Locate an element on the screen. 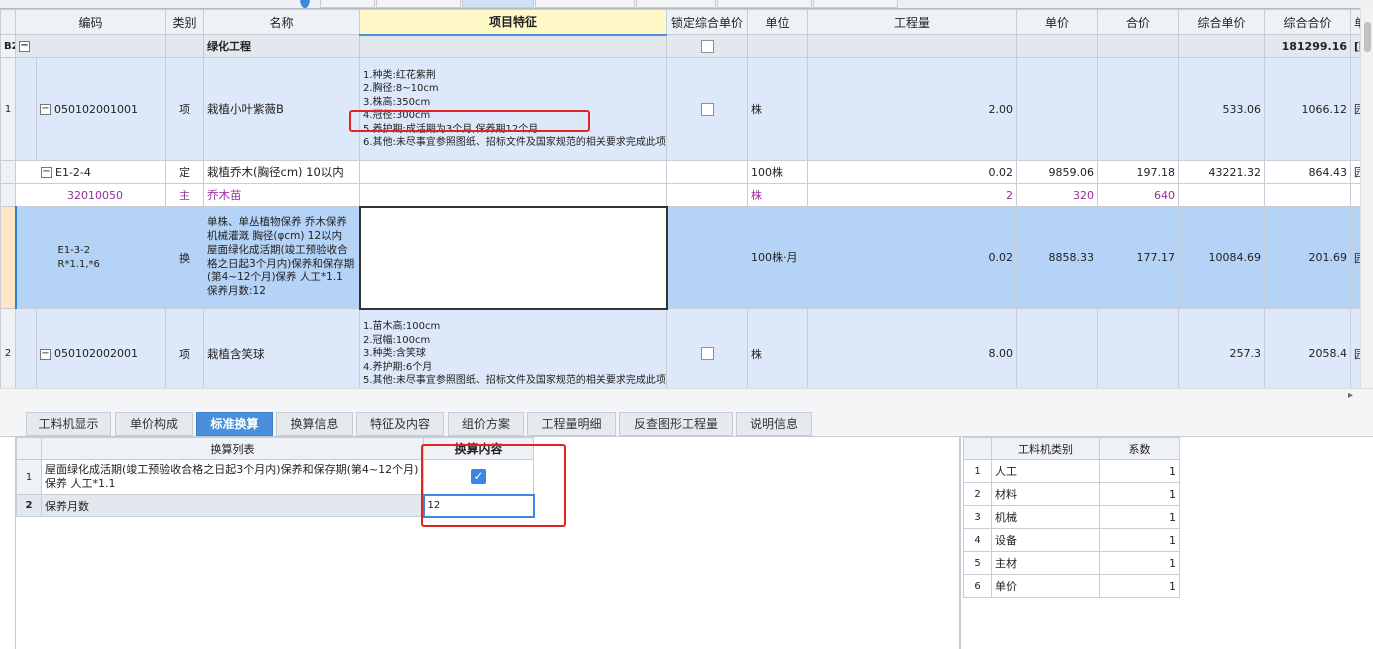 The height and width of the screenshot is (649, 1373). col-unit-total: 综合单价 is located at coordinates (1222, 22).